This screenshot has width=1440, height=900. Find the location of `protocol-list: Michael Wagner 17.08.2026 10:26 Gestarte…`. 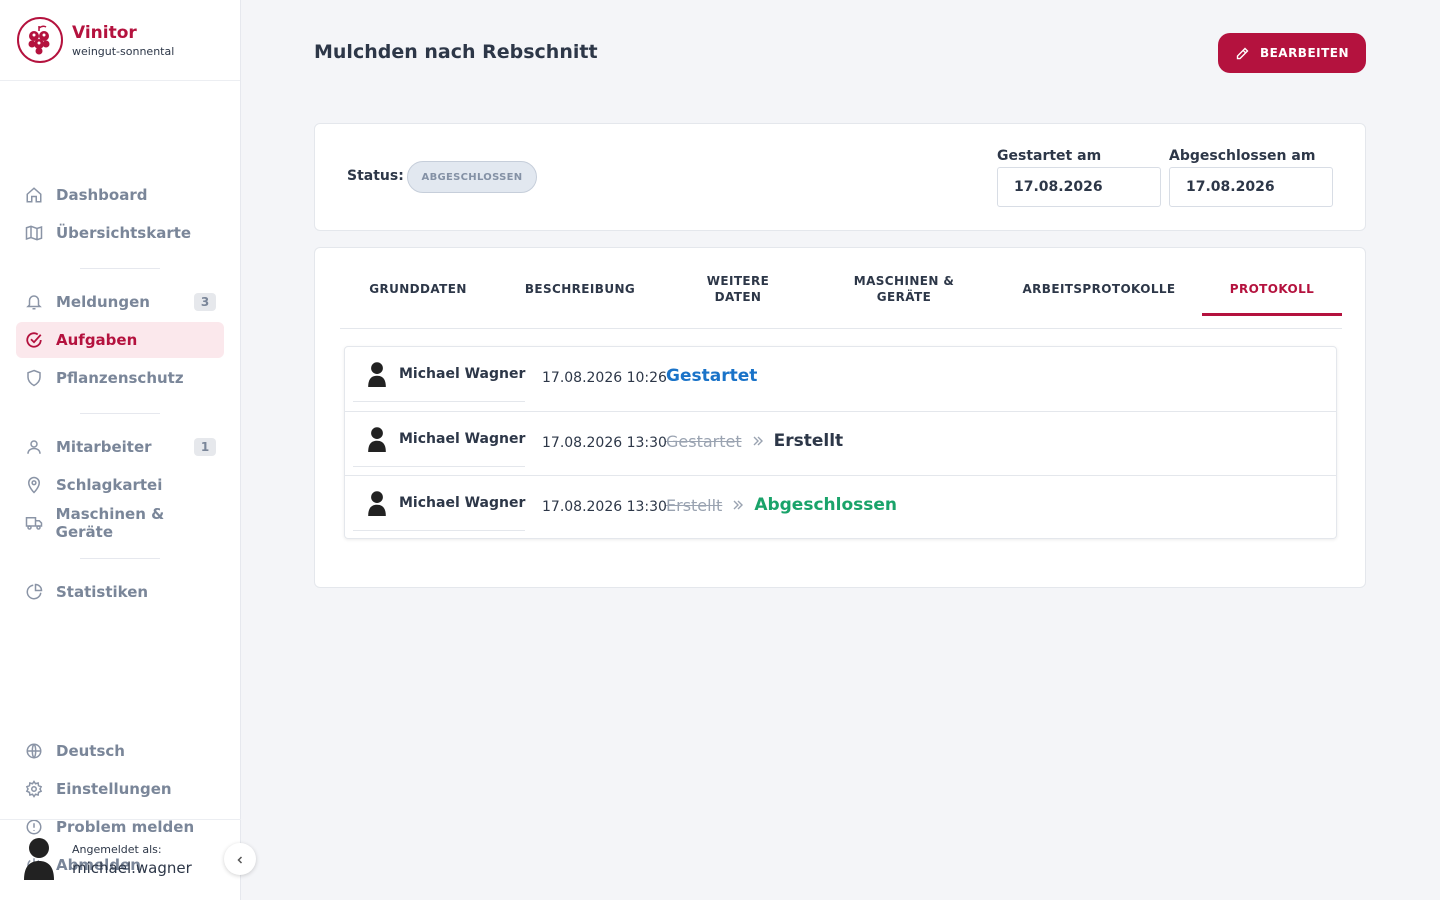

protocol-list: Michael Wagner 17.08.2026 10:26 Gestarte… is located at coordinates (840, 442).